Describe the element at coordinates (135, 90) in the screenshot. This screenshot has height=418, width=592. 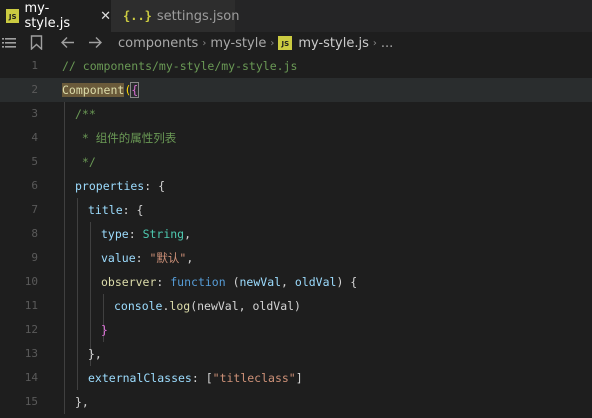
I see `brace: {` at that location.